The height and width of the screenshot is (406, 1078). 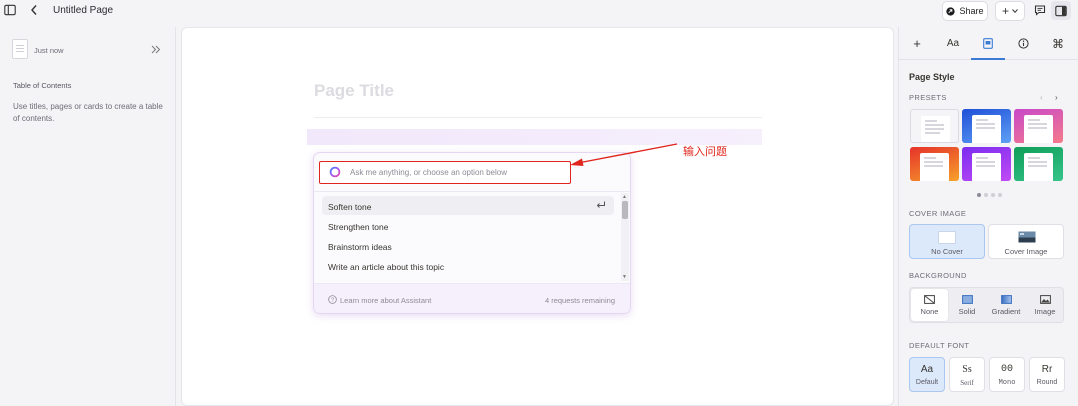 What do you see at coordinates (1040, 10) in the screenshot?
I see `comment-icon` at bounding box center [1040, 10].